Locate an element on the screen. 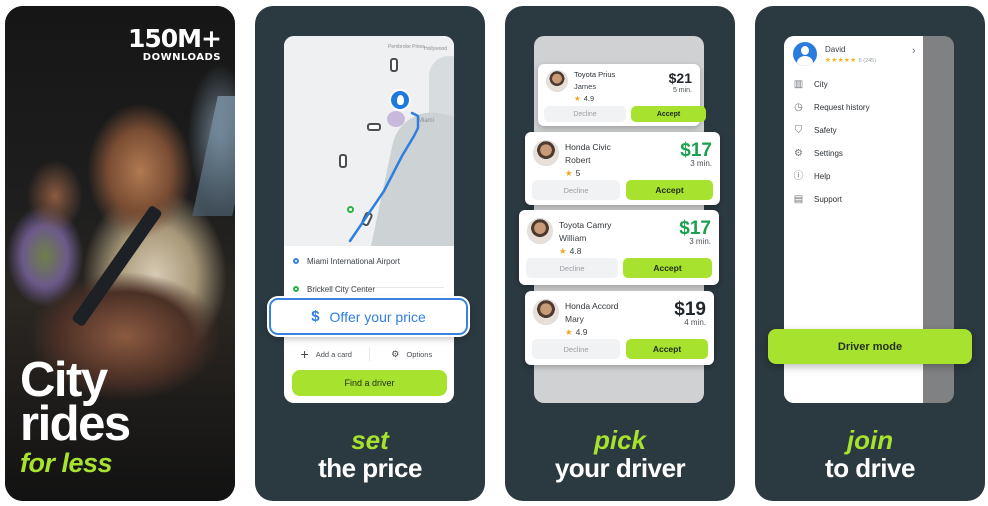 The width and height of the screenshot is (988, 506). menu-item-label: Help is located at coordinates (822, 176).